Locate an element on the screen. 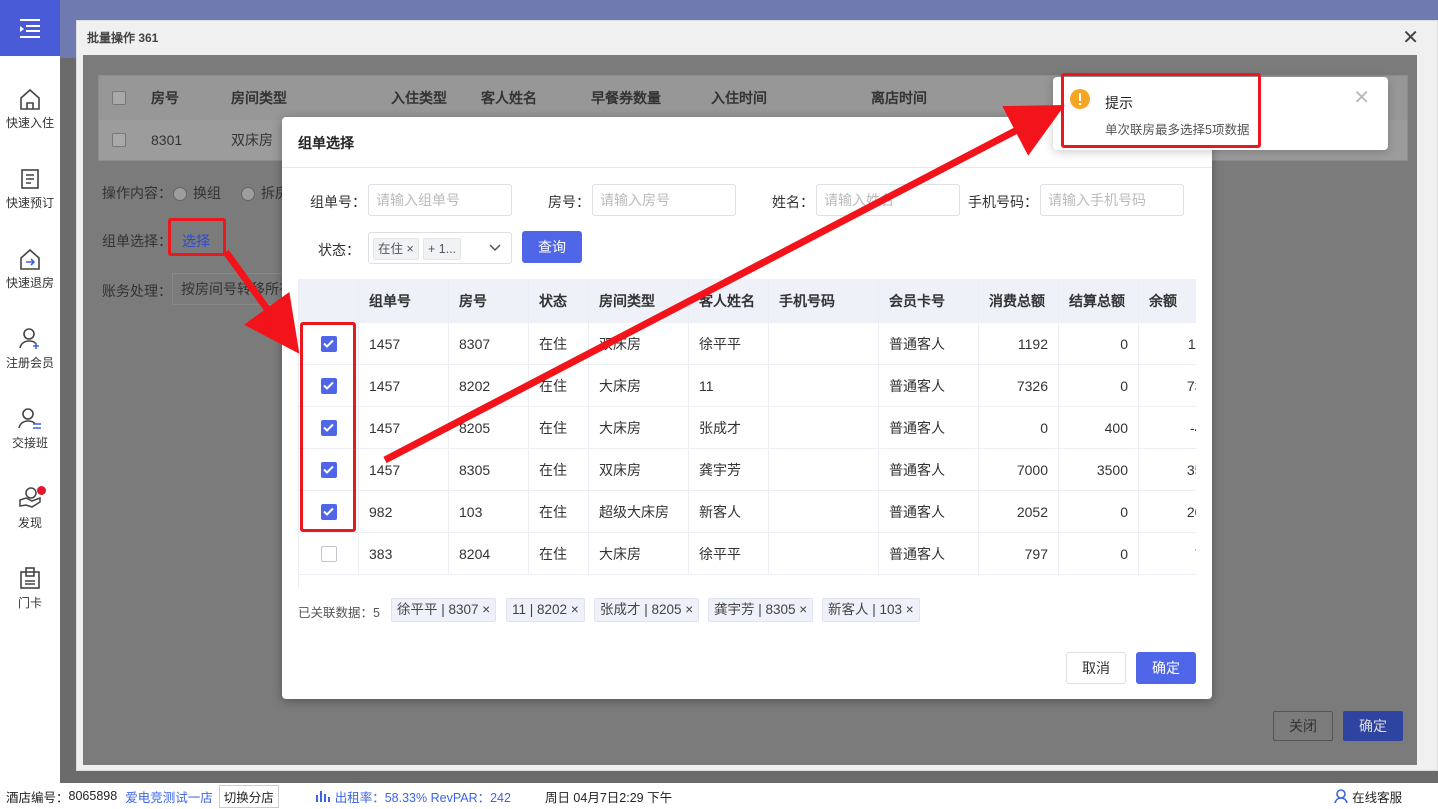 The image size is (1438, 809). hotel-number-label: 酒店编号： is located at coordinates (37, 797).